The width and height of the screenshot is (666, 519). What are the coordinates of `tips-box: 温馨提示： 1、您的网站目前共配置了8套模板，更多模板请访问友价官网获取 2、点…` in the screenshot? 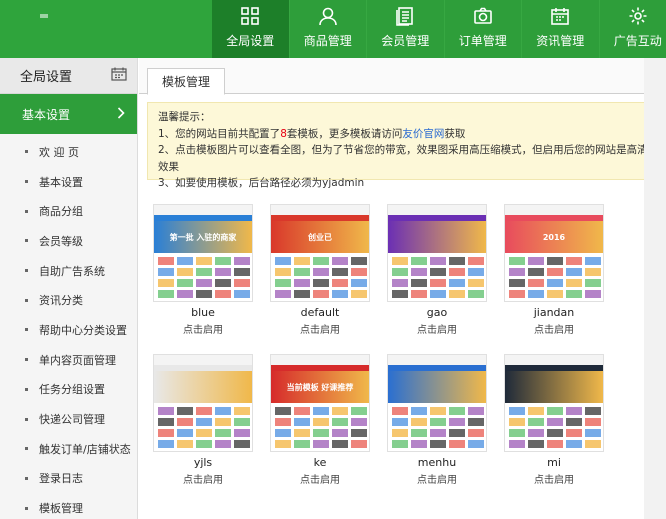 It's located at (406, 145).